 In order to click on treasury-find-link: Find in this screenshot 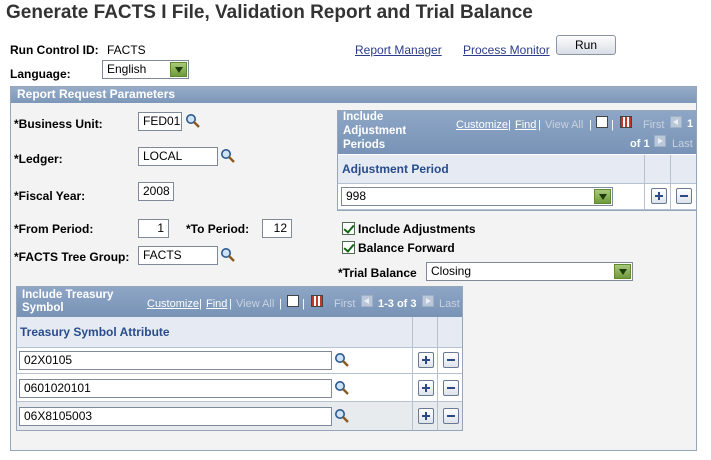, I will do `click(216, 304)`.